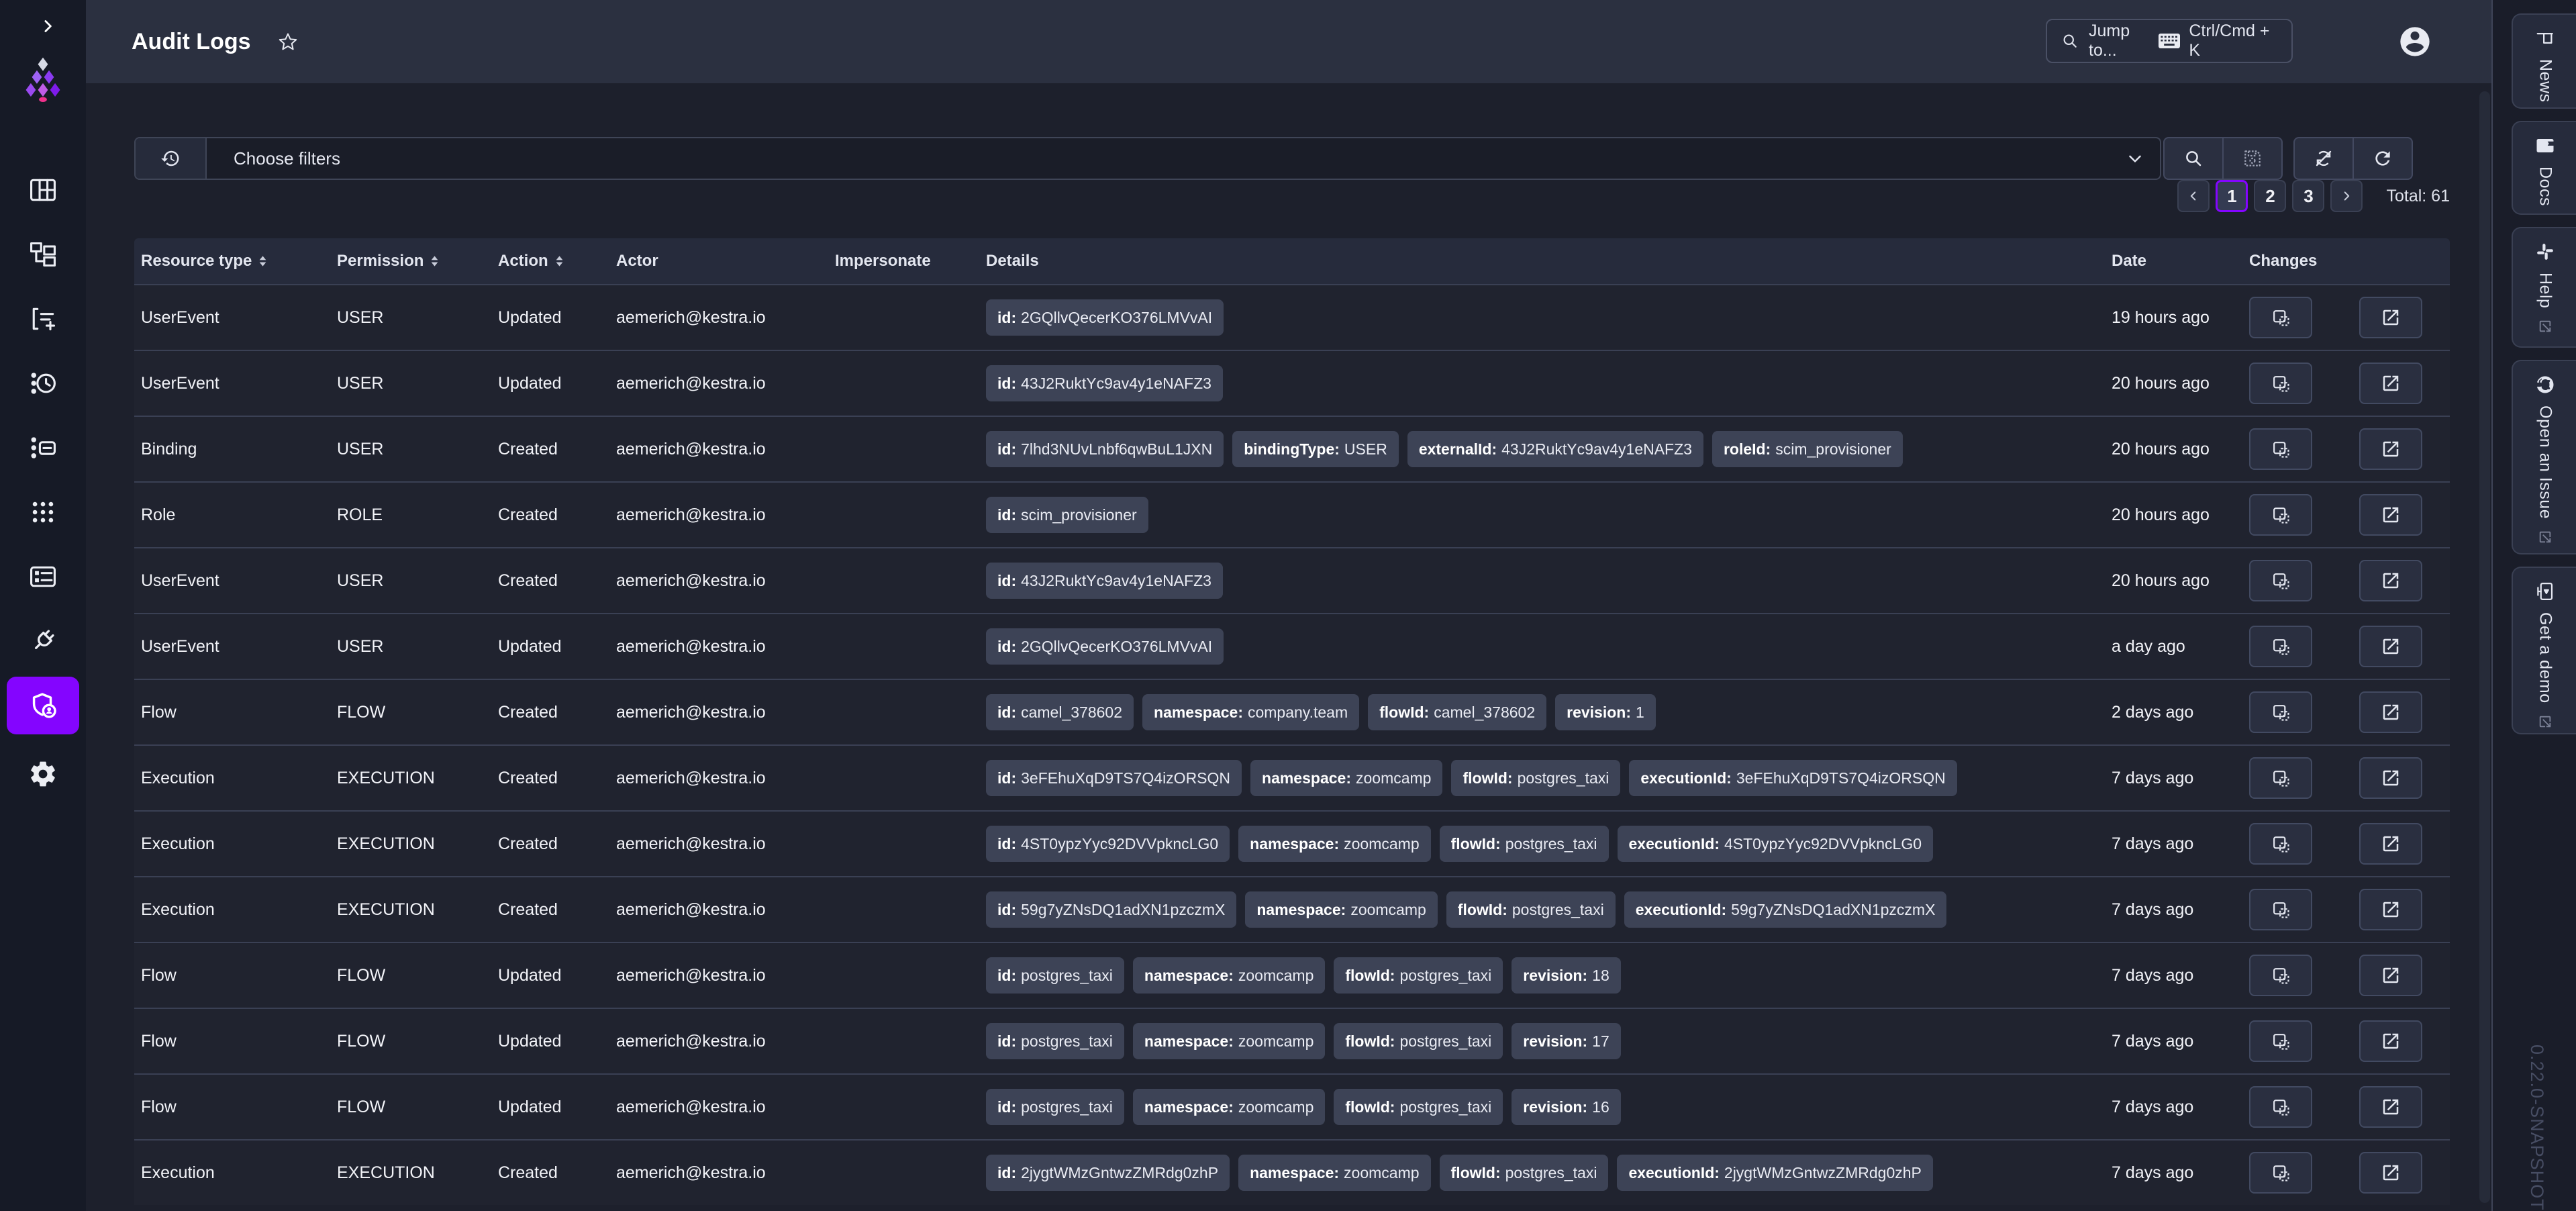 The image size is (2576, 1211). I want to click on sidebar-item-dashboard, so click(43, 190).